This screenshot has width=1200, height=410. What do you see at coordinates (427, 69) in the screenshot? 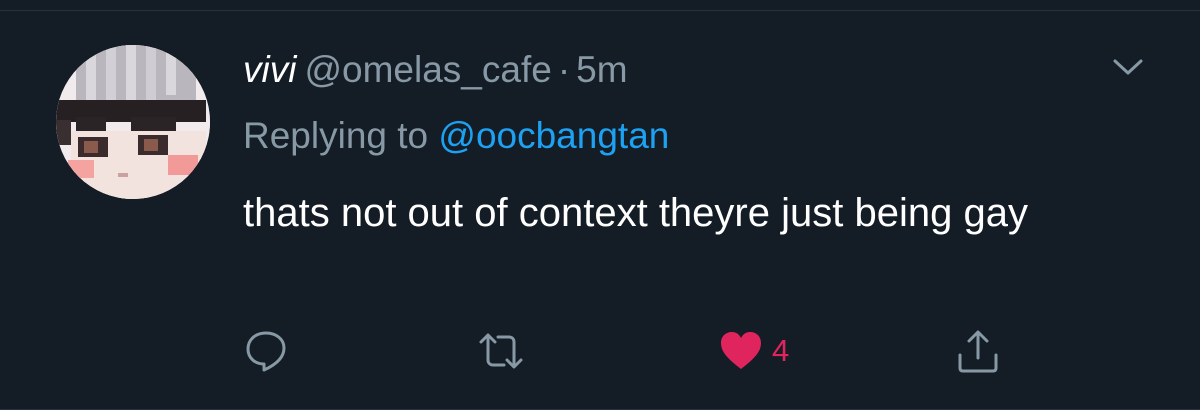
I see `user-handle: @omelas_cafe` at bounding box center [427, 69].